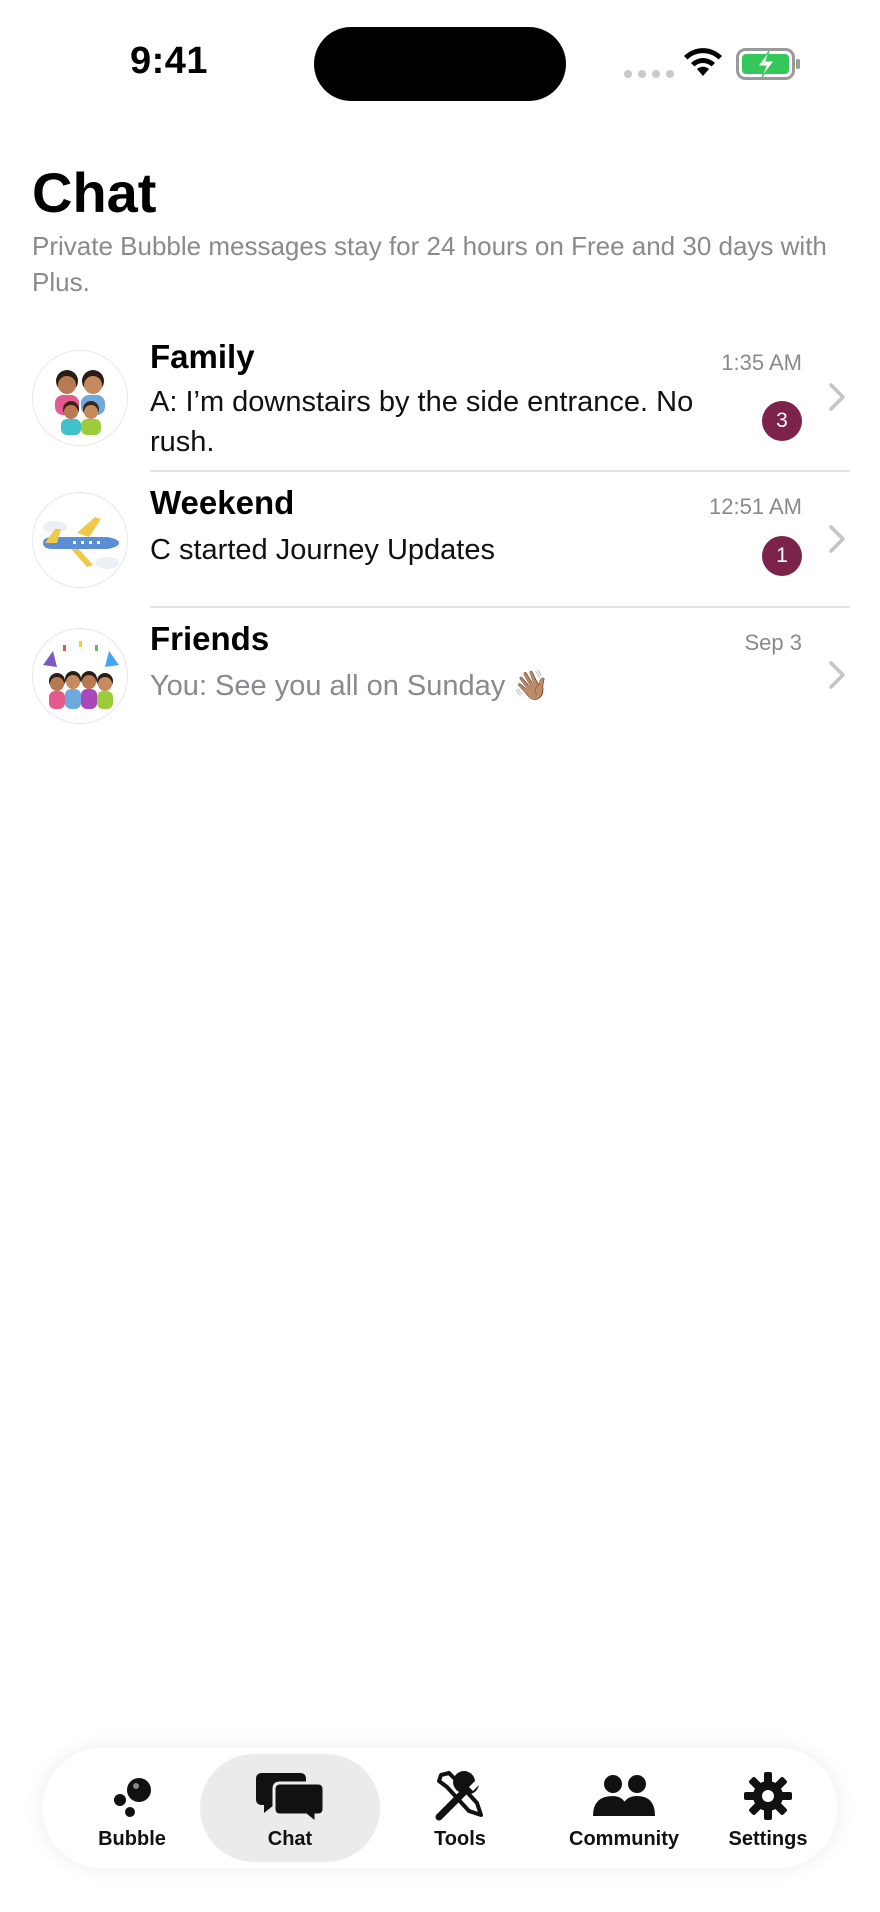 This screenshot has height=1912, width=880. Describe the element at coordinates (460, 1796) in the screenshot. I see `tools-icon` at that location.